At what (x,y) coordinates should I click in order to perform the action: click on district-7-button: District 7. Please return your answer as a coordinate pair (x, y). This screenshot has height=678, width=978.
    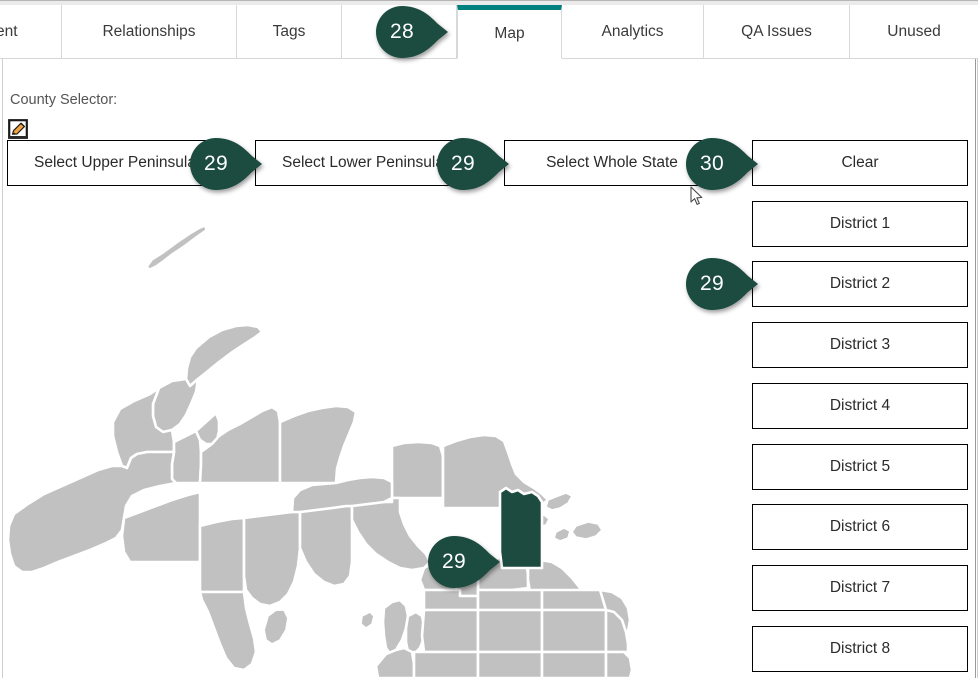
    Looking at the image, I should click on (860, 588).